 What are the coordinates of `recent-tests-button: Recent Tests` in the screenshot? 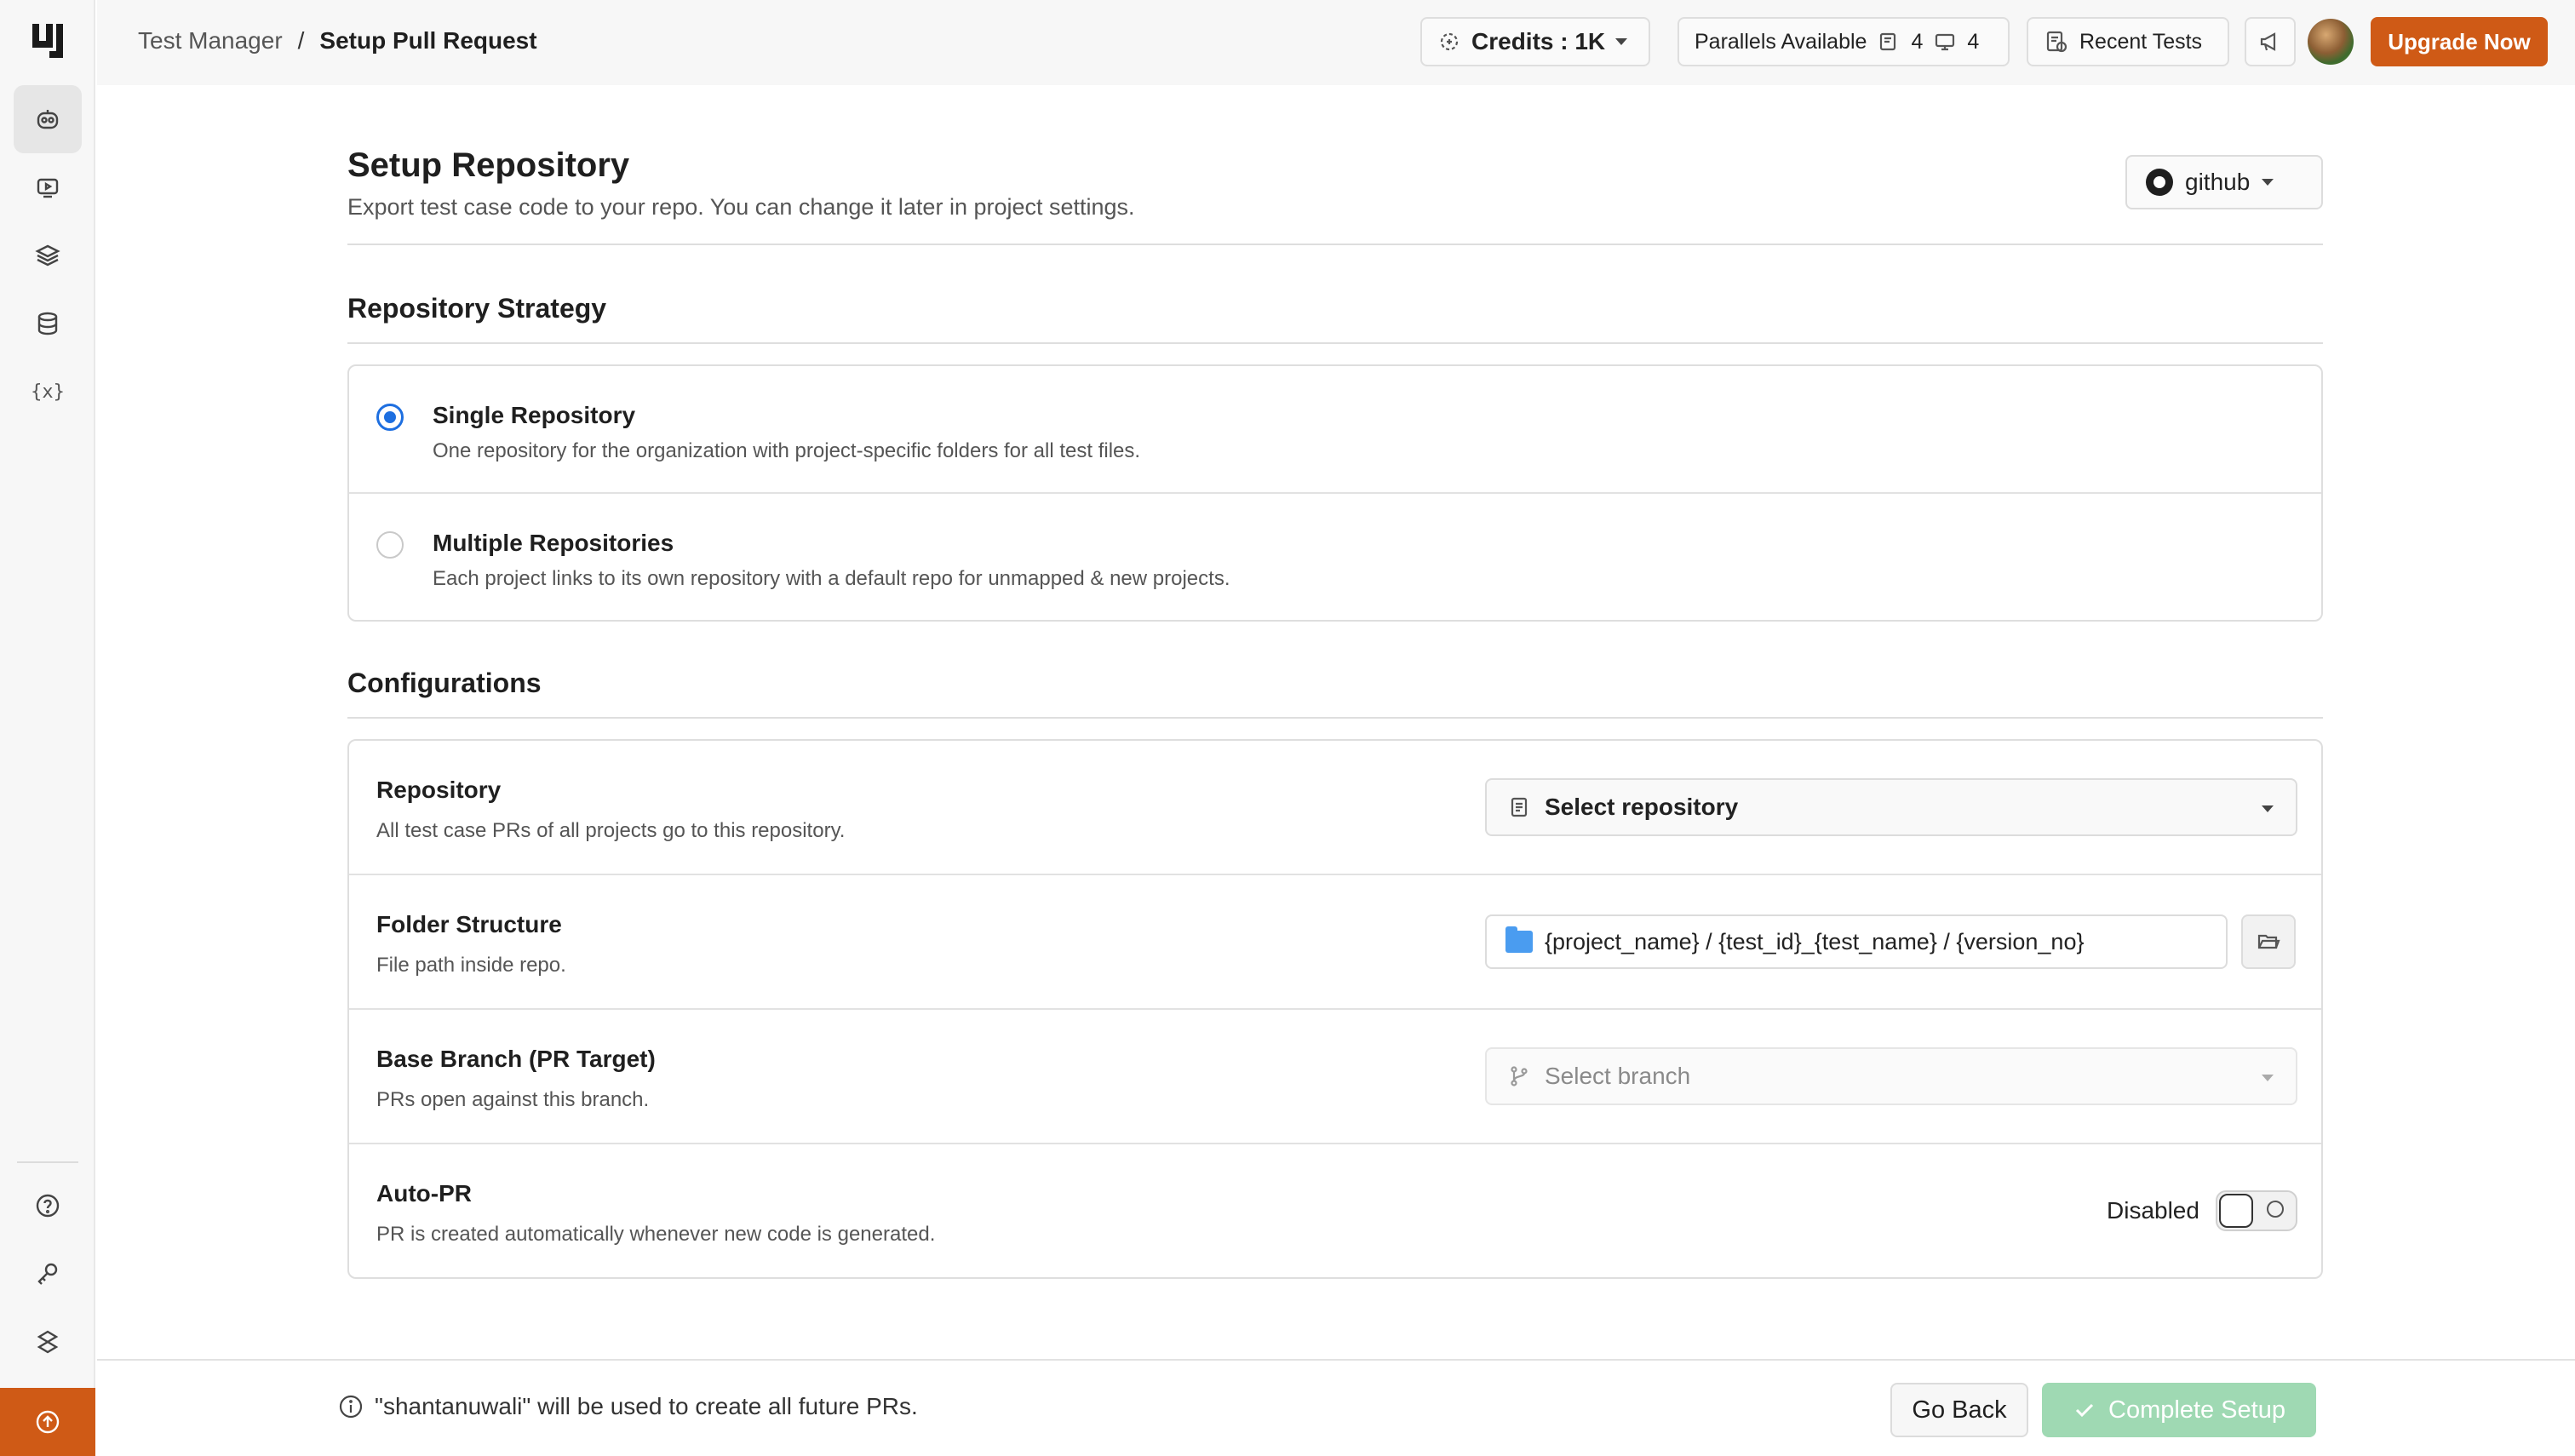 It's located at (2128, 41).